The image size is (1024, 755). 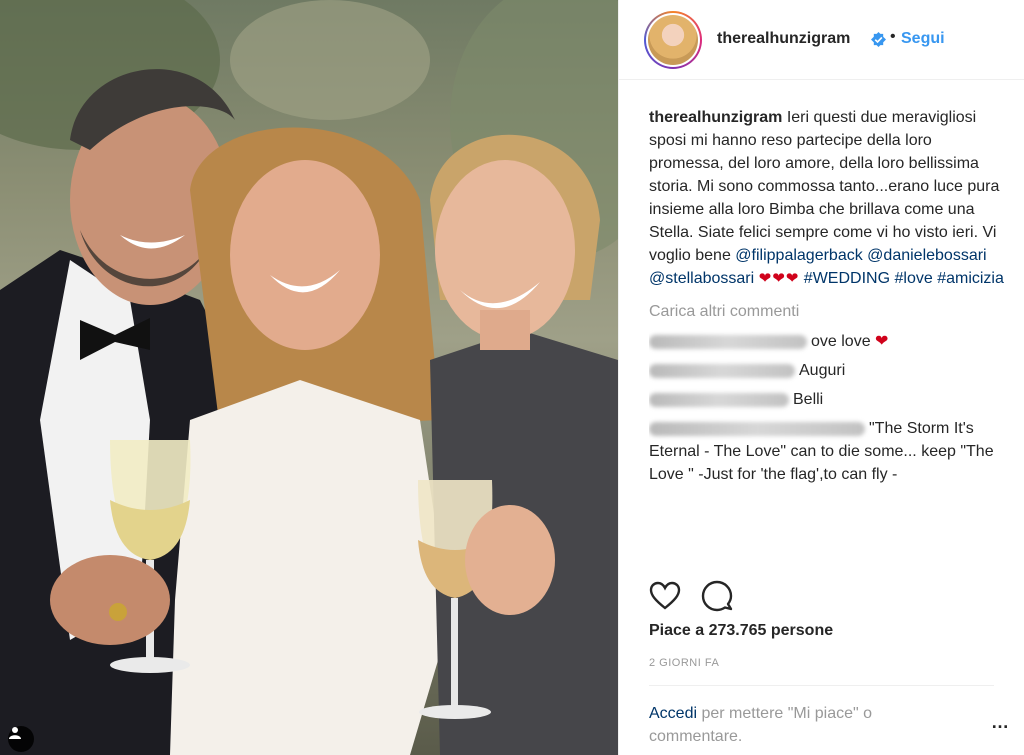 What do you see at coordinates (878, 39) in the screenshot?
I see `verified-badge-icon` at bounding box center [878, 39].